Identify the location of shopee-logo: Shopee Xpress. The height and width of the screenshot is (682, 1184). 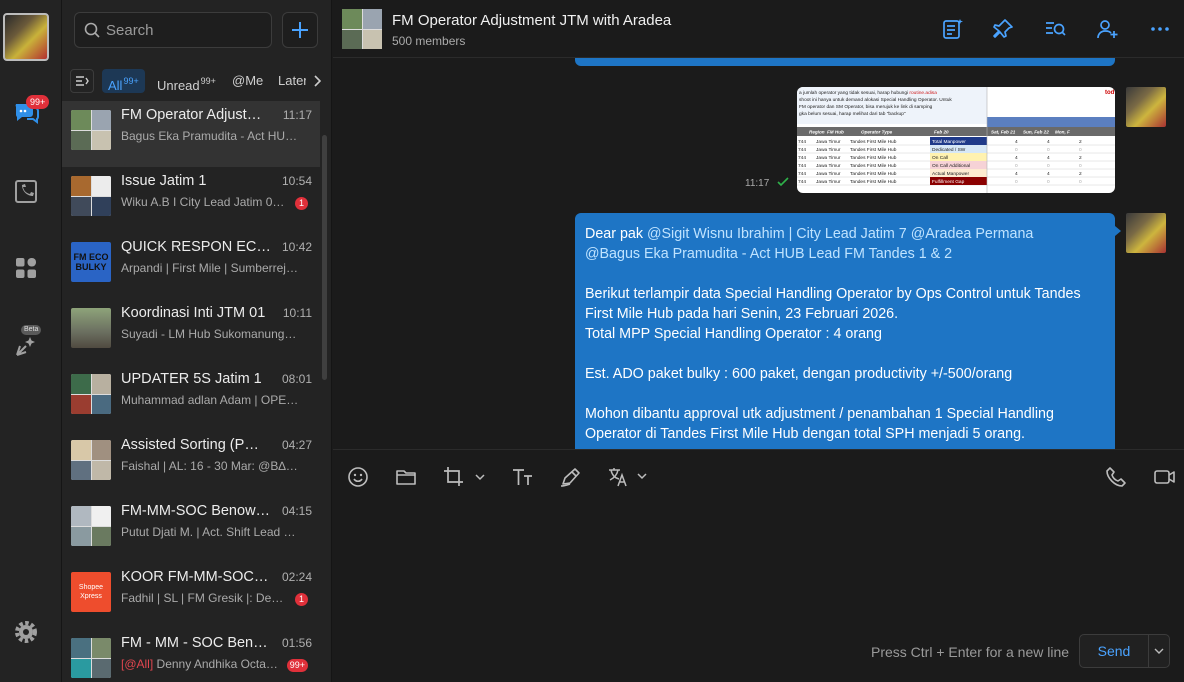
(91, 592).